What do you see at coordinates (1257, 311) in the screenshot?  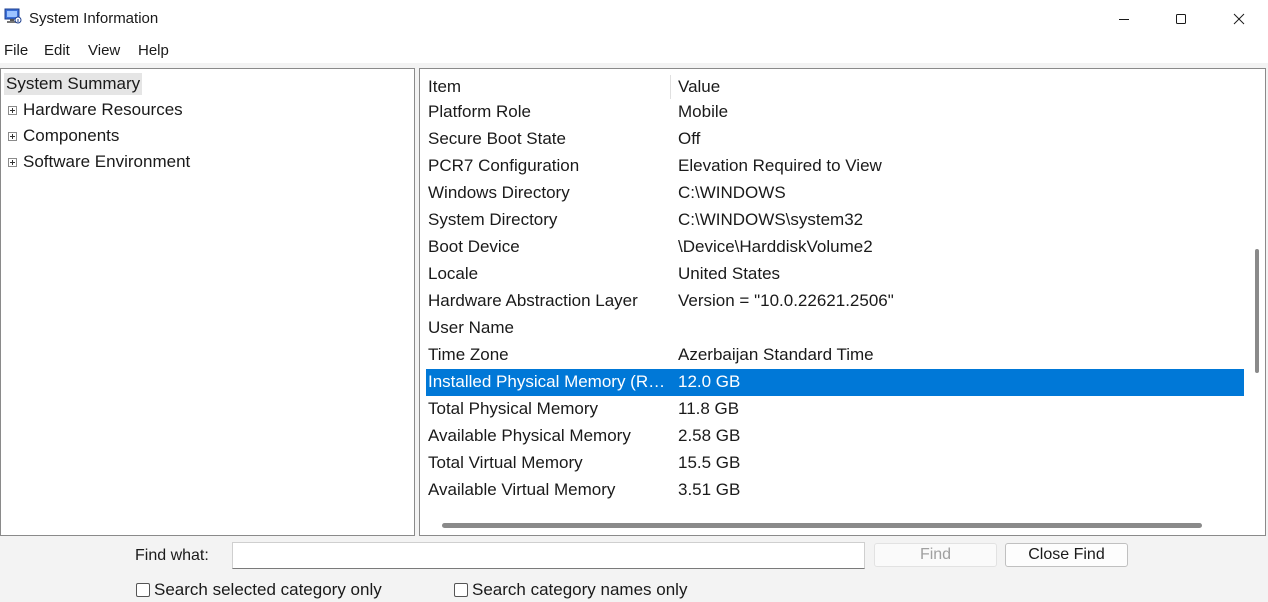 I see `vertical-scroll-thumb` at bounding box center [1257, 311].